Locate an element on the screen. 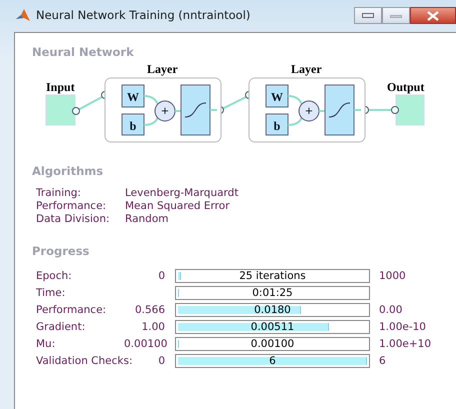  output-node is located at coordinates (410, 110).